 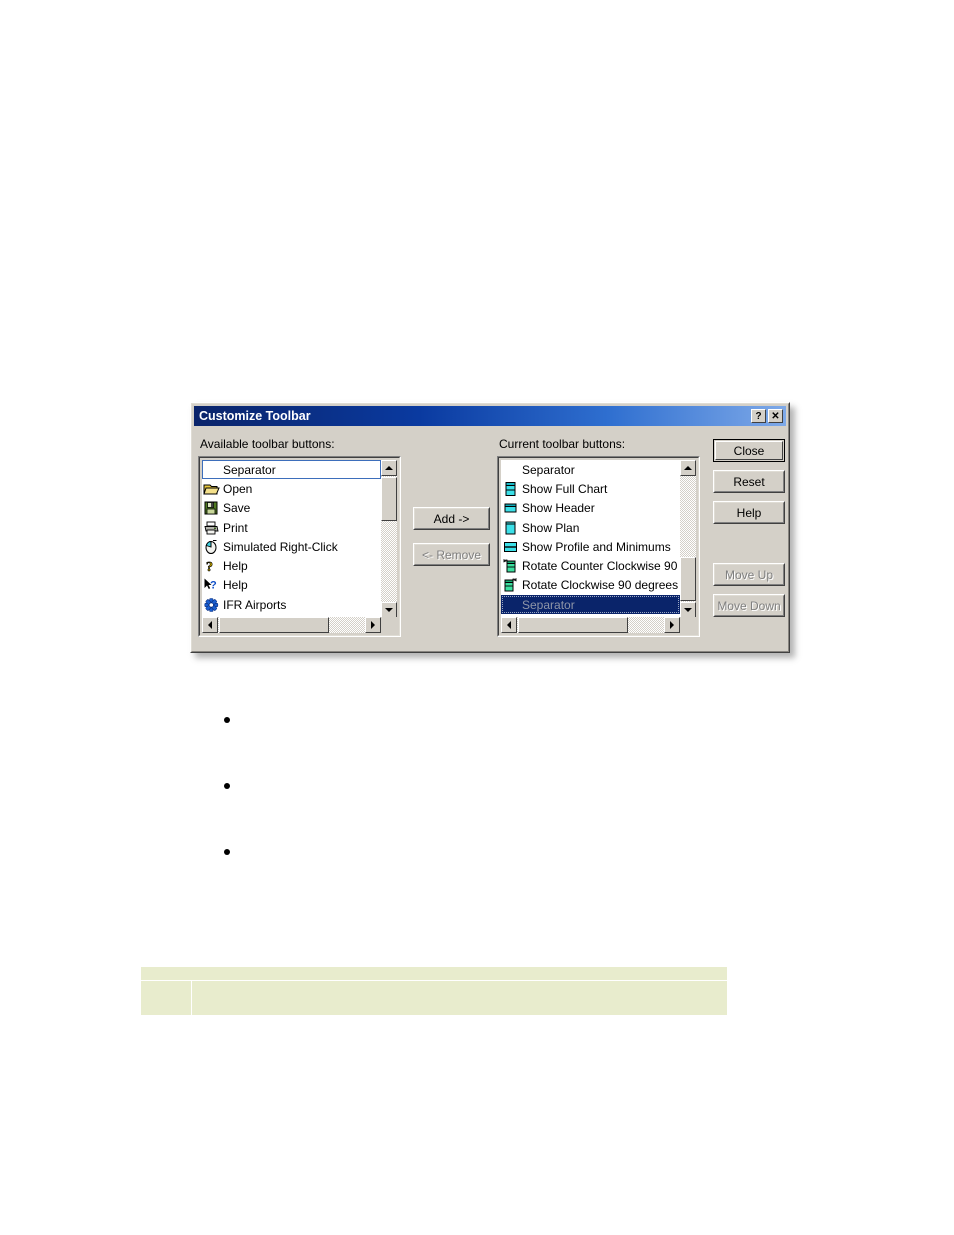 I want to click on list-item-show-profile-and-minimums: Show Profile and Minimums, so click(x=590, y=546).